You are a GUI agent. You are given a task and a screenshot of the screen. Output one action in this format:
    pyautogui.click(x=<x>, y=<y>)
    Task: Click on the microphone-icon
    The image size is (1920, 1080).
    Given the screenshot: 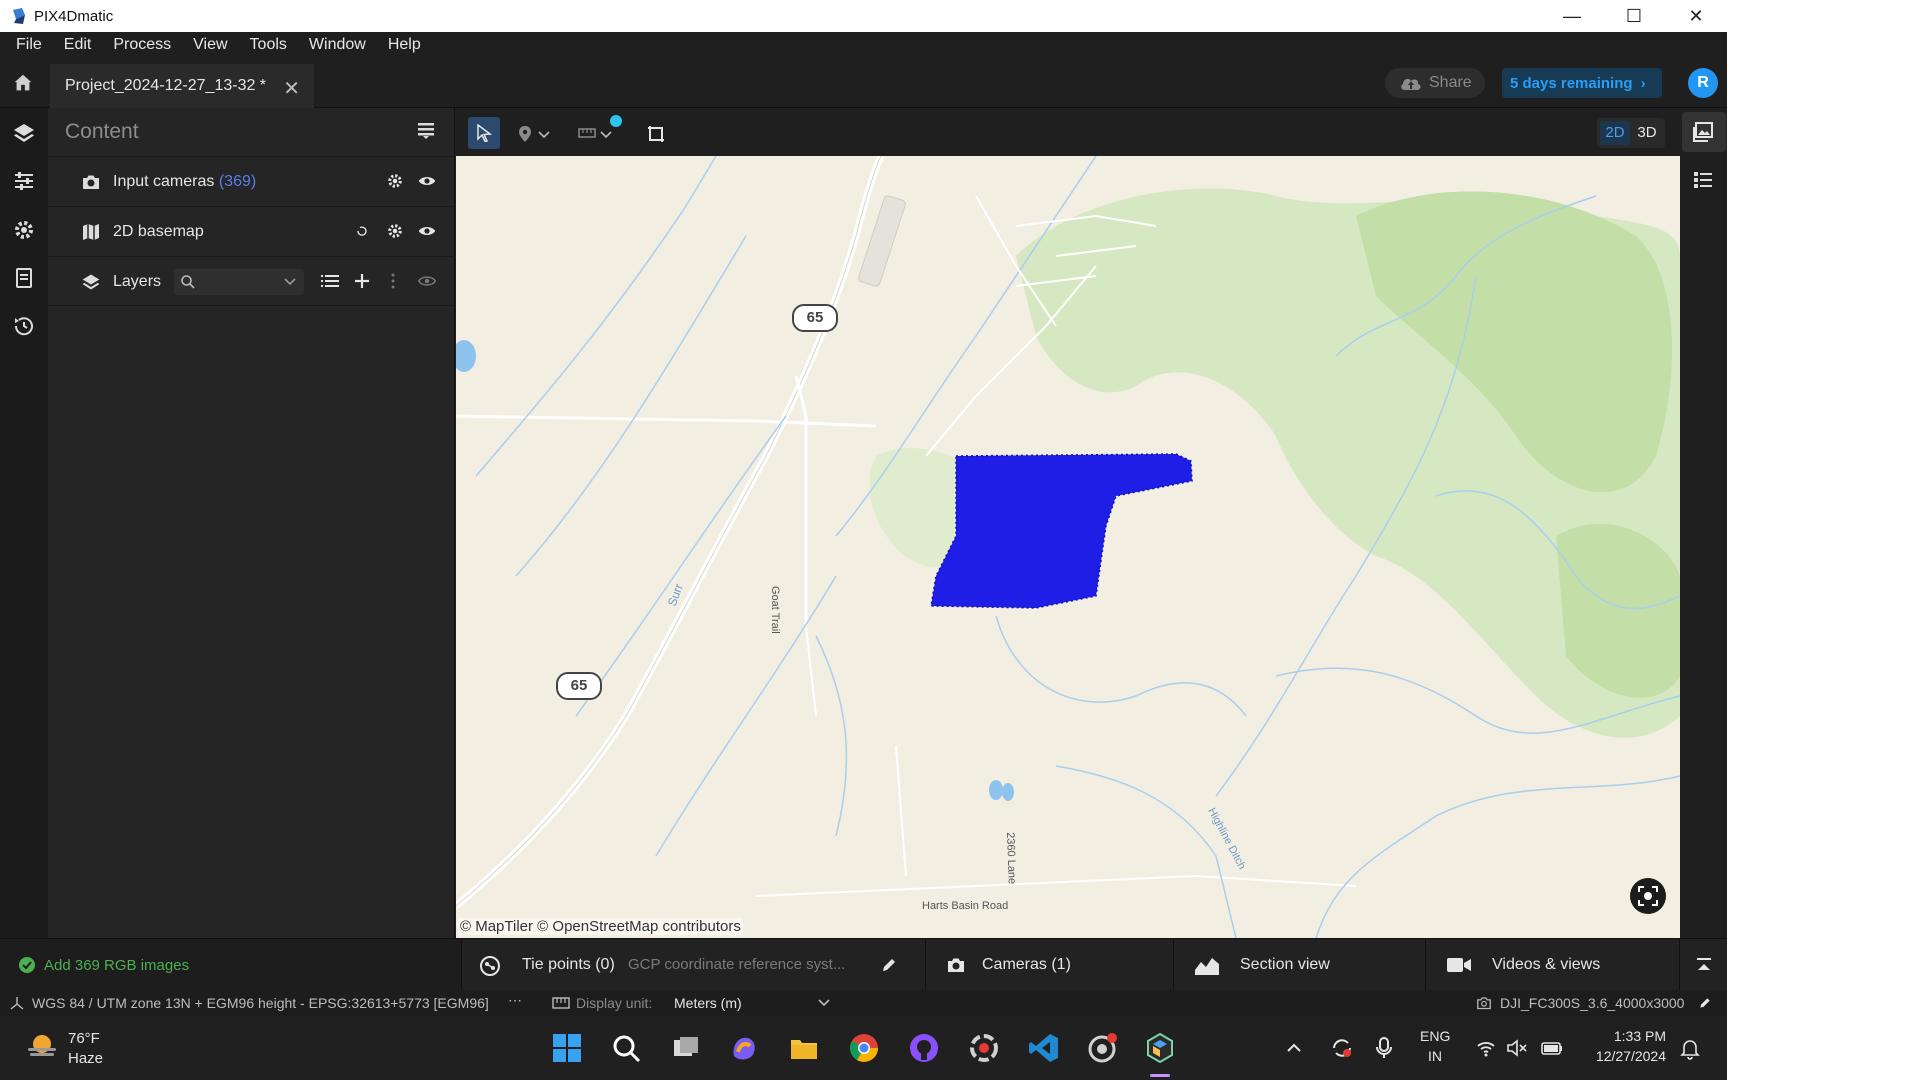 What is the action you would take?
    pyautogui.click(x=1384, y=1048)
    